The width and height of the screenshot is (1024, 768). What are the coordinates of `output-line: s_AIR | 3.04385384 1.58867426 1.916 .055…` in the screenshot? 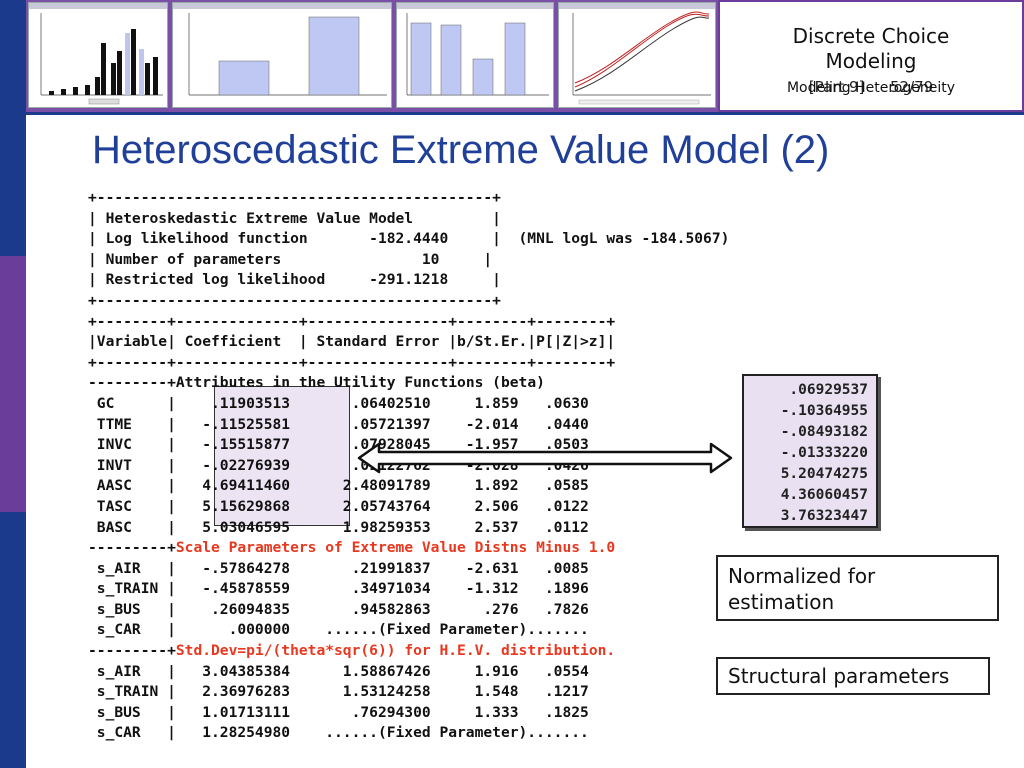 It's located at (408, 672).